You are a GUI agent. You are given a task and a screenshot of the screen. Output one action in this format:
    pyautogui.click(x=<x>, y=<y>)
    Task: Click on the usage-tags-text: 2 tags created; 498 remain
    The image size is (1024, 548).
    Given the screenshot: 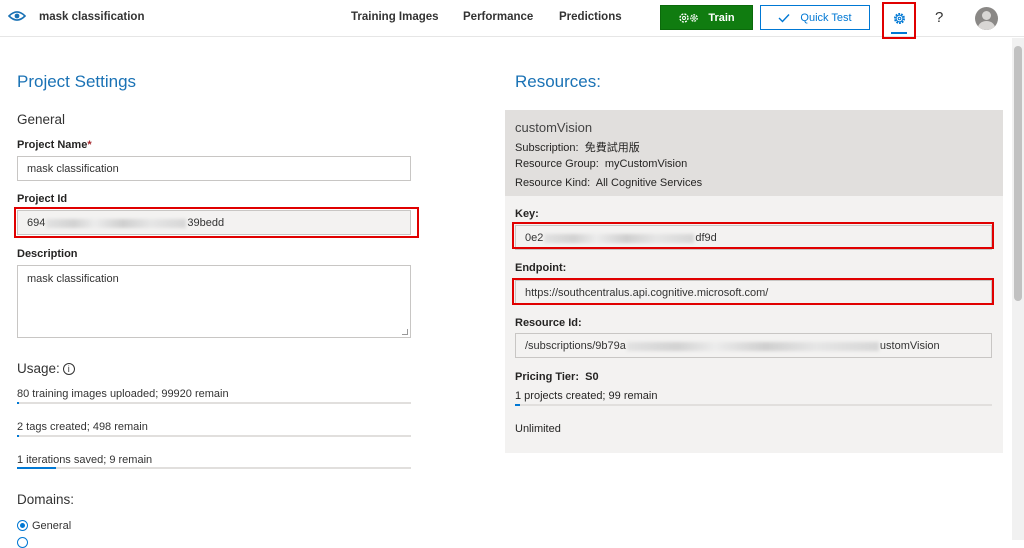 What is the action you would take?
    pyautogui.click(x=82, y=427)
    